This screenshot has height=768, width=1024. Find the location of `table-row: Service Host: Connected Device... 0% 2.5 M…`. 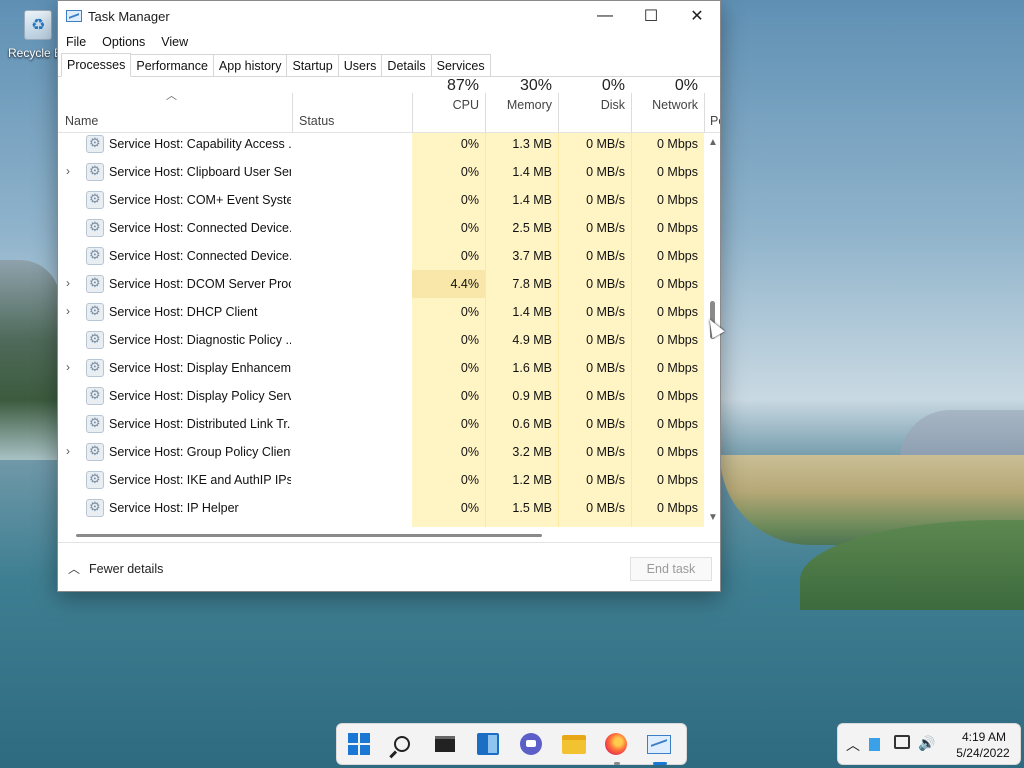

table-row: Service Host: Connected Device... 0% 2.5 M… is located at coordinates (382, 228).